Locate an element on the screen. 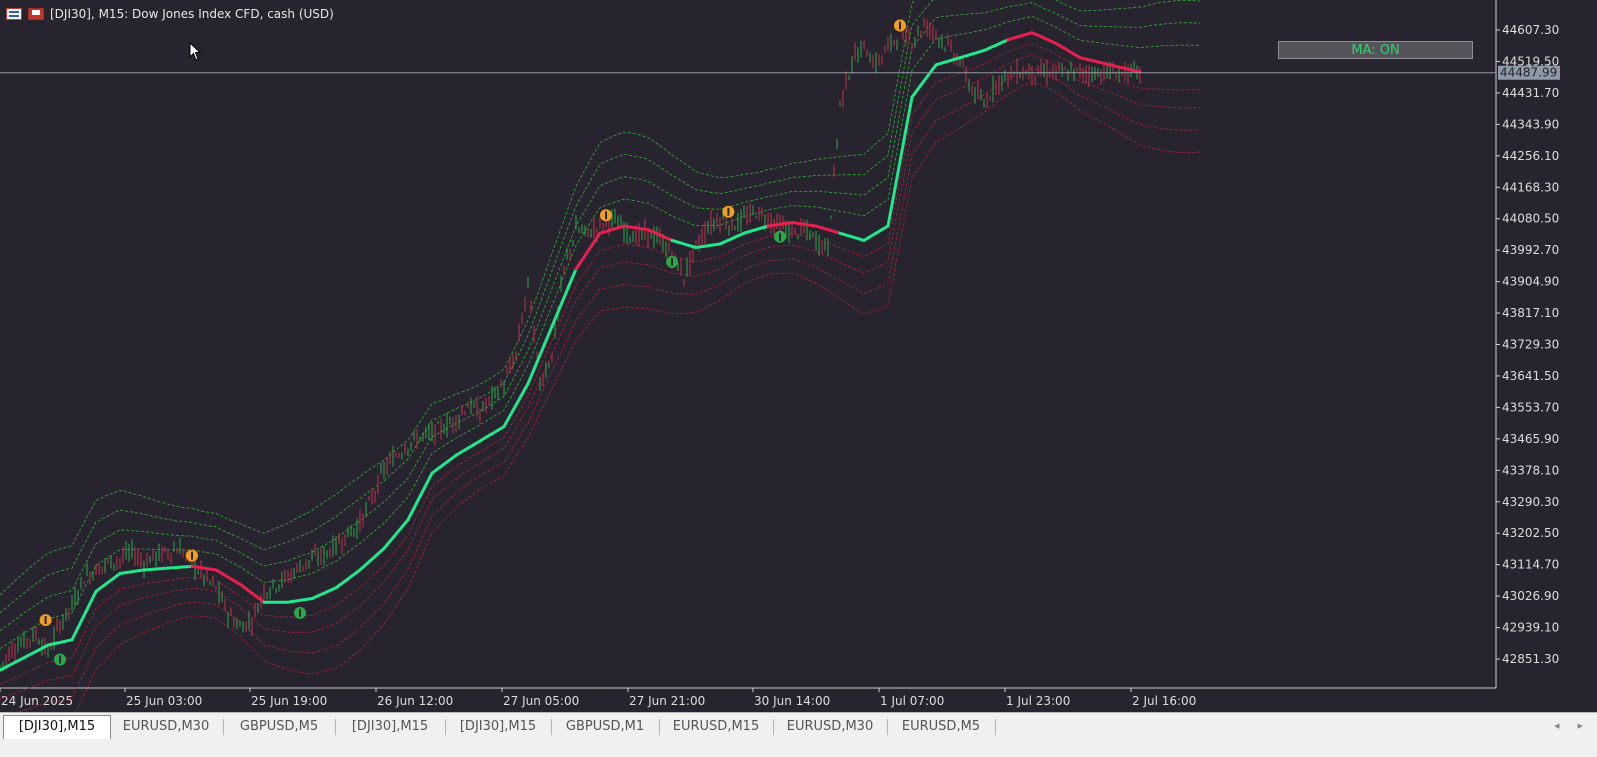  y-tick-label: 42939.10 is located at coordinates (1530, 628).